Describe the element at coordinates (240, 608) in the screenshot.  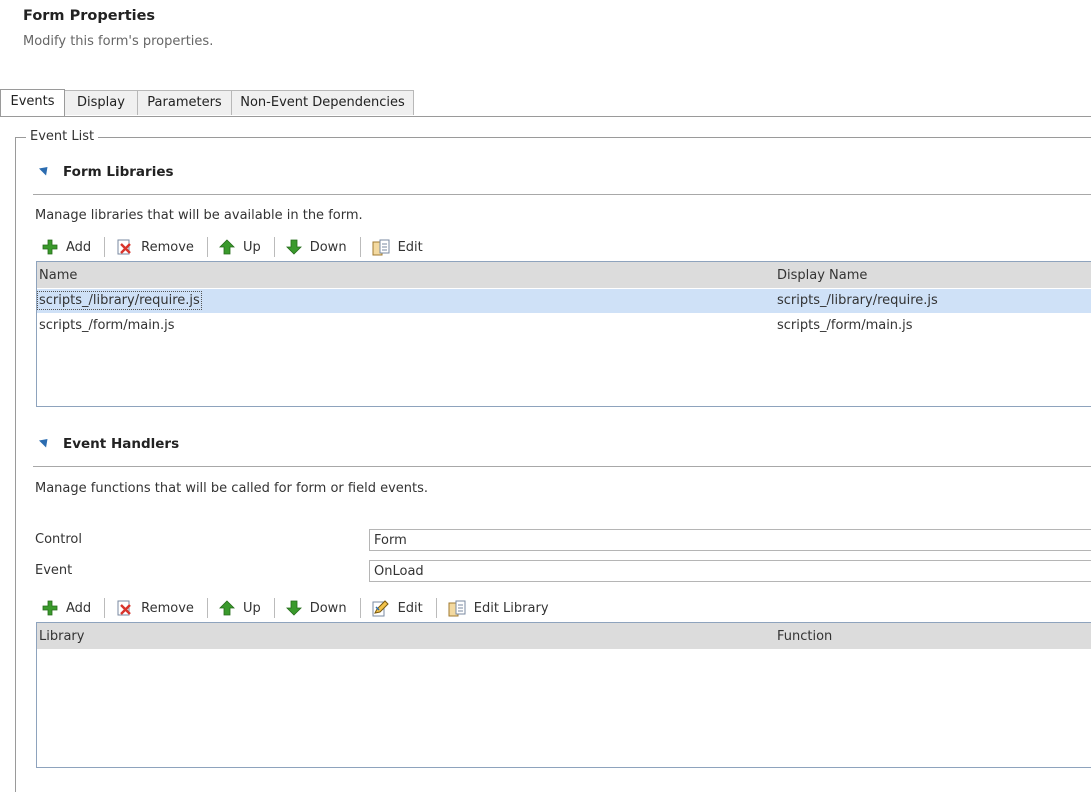
I see `handler-up-button: Up` at that location.